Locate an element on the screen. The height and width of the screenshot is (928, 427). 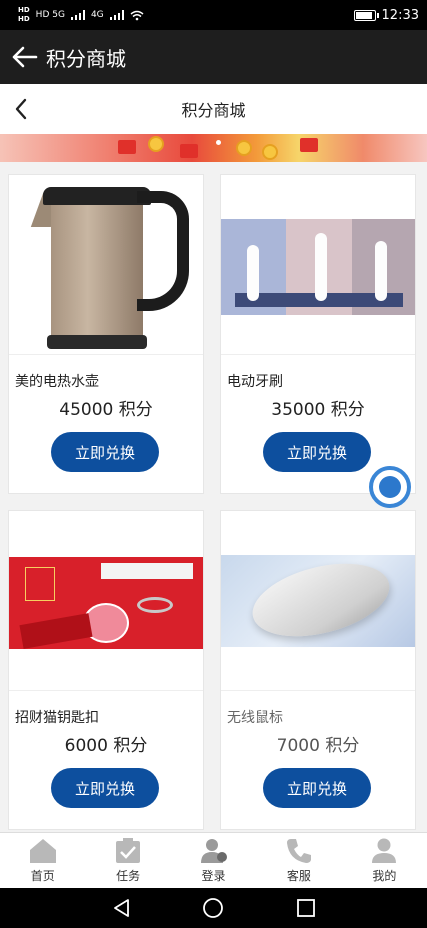
carousel-dot is located at coordinates (218, 142).